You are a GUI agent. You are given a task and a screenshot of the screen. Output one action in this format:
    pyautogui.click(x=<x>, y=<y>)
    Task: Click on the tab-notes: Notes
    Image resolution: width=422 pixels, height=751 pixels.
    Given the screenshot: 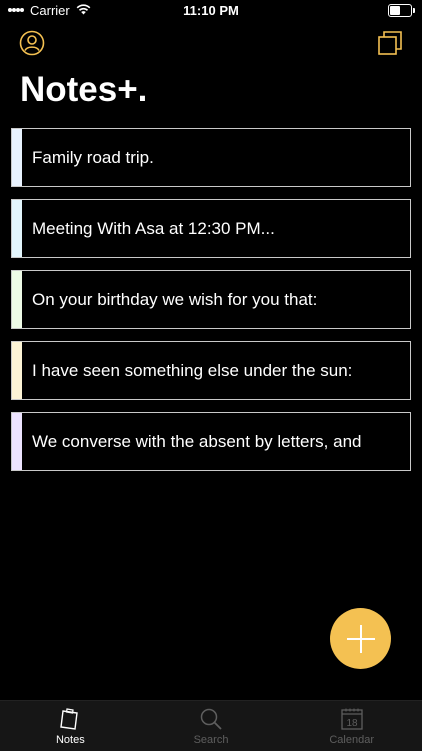 What is the action you would take?
    pyautogui.click(x=70, y=726)
    